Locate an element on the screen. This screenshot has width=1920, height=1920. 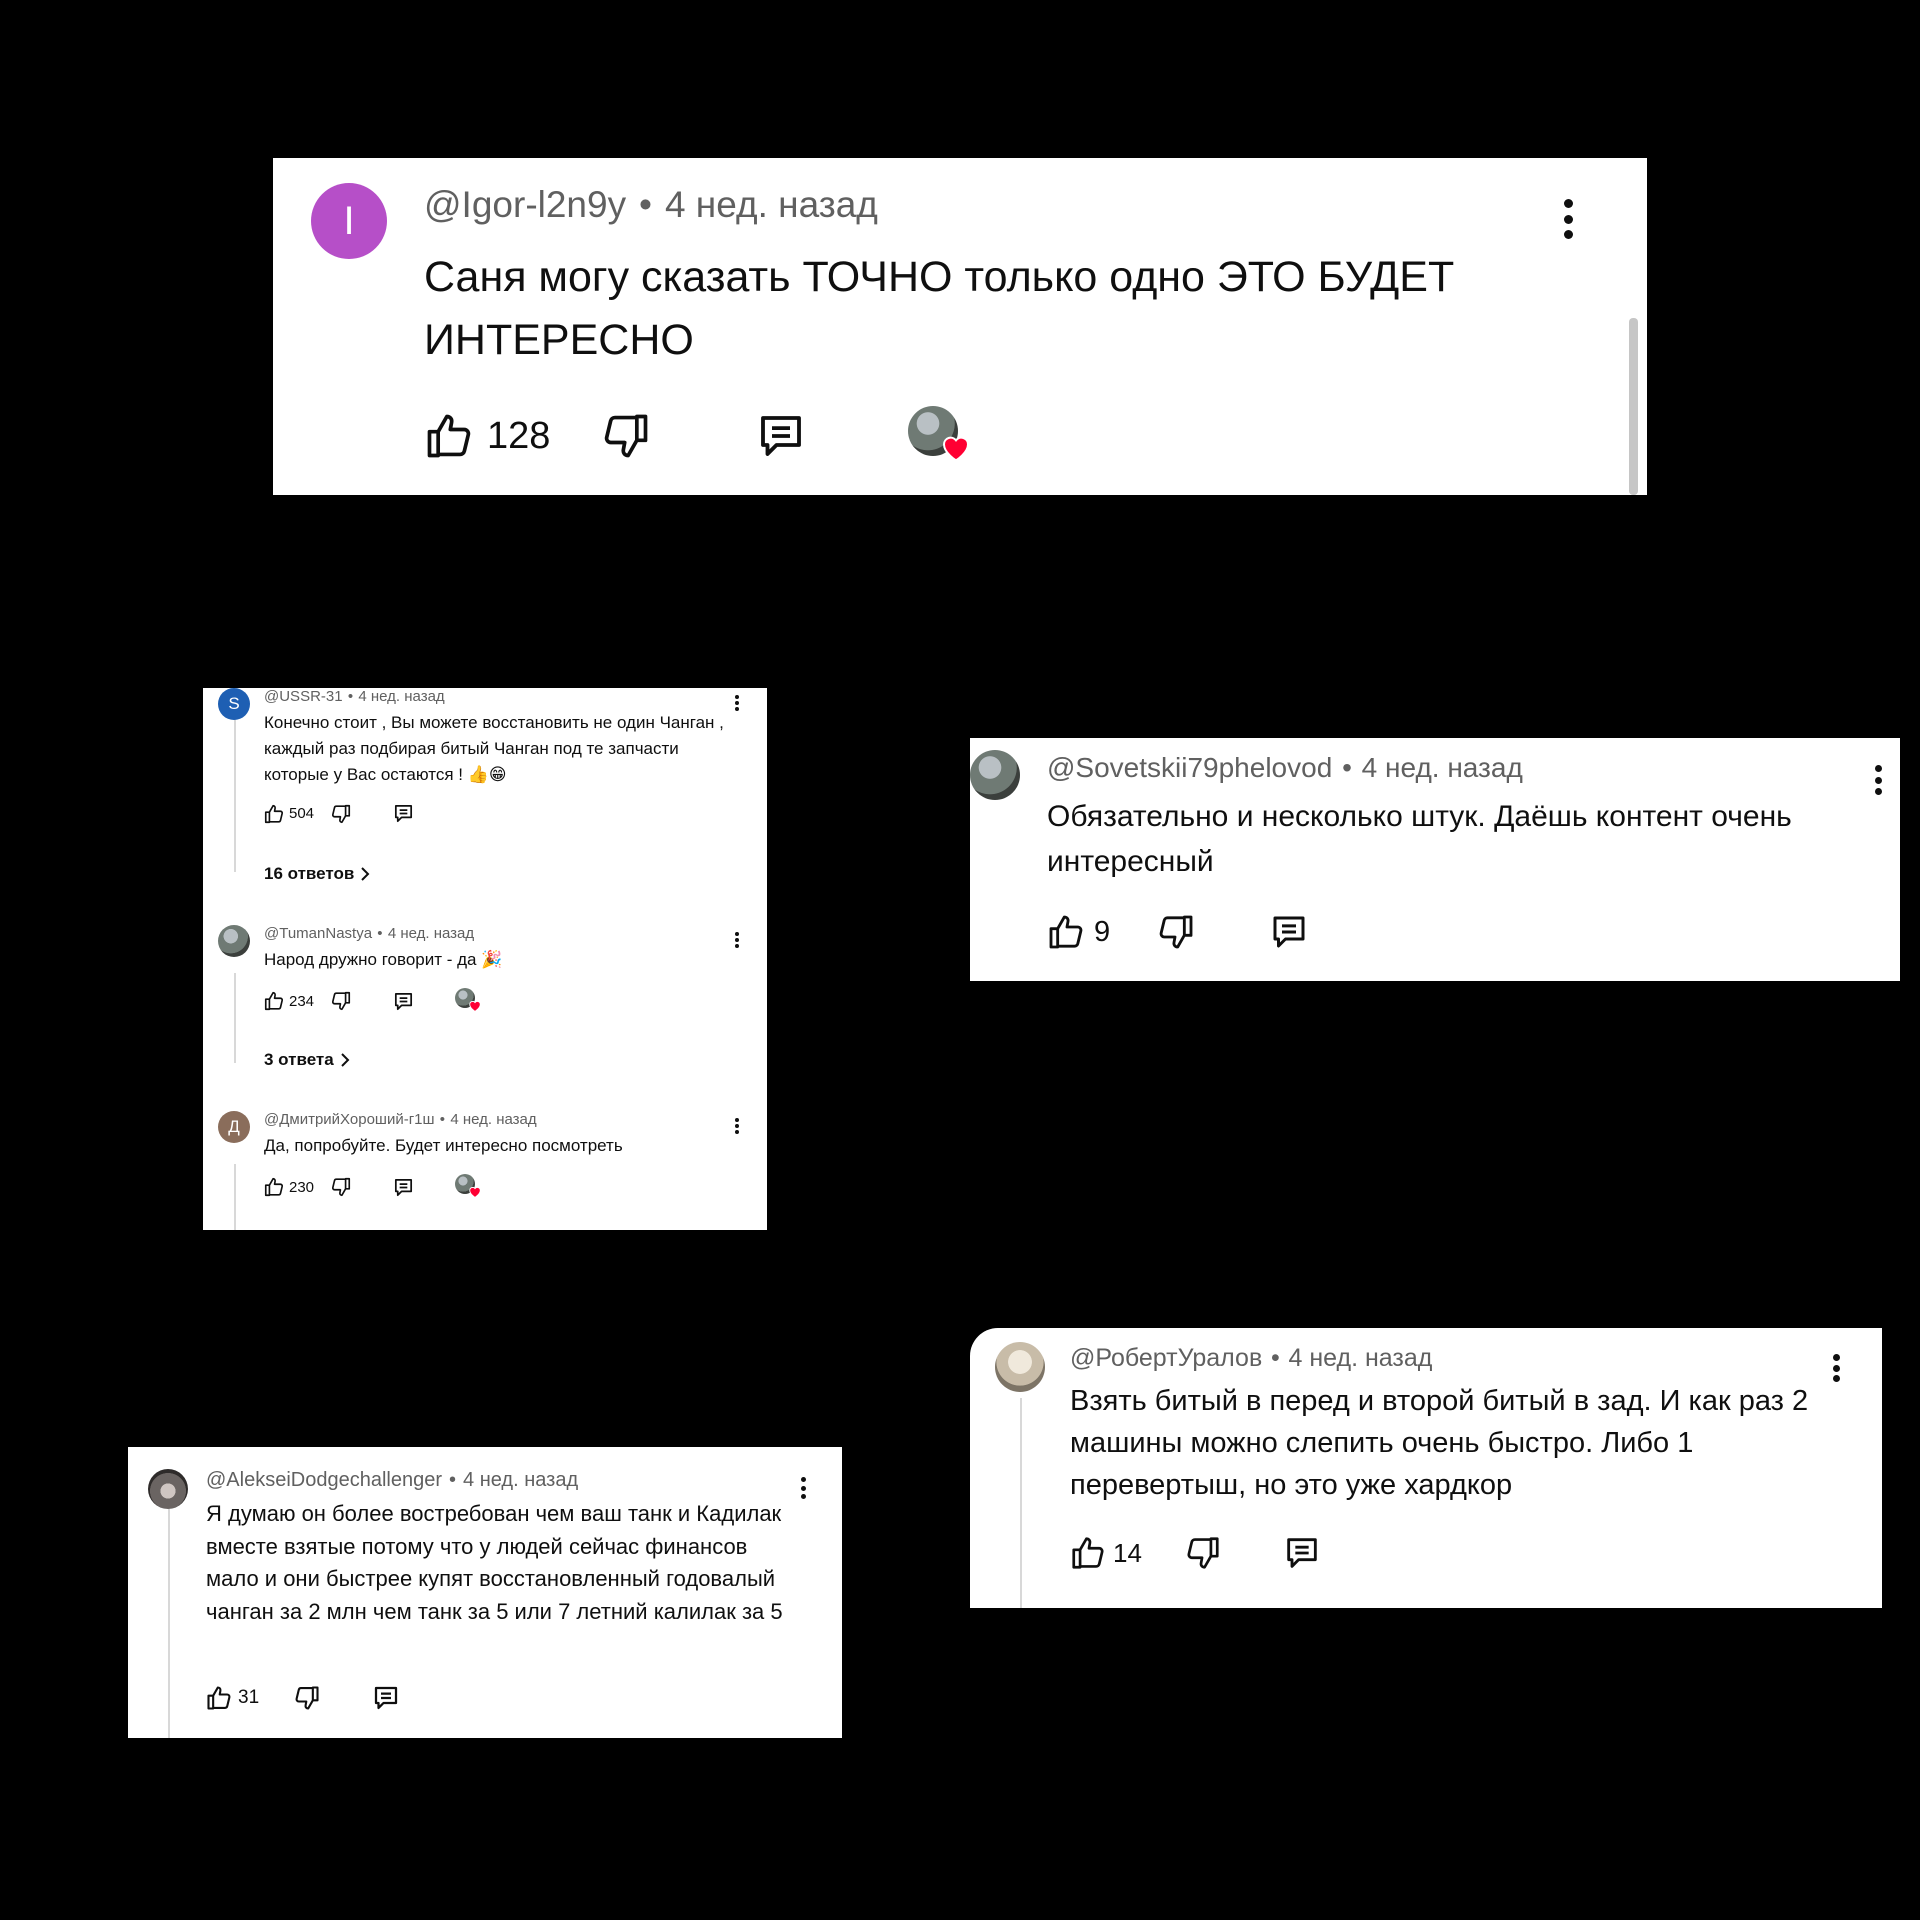
comment-actions: 128 is located at coordinates (698, 436).